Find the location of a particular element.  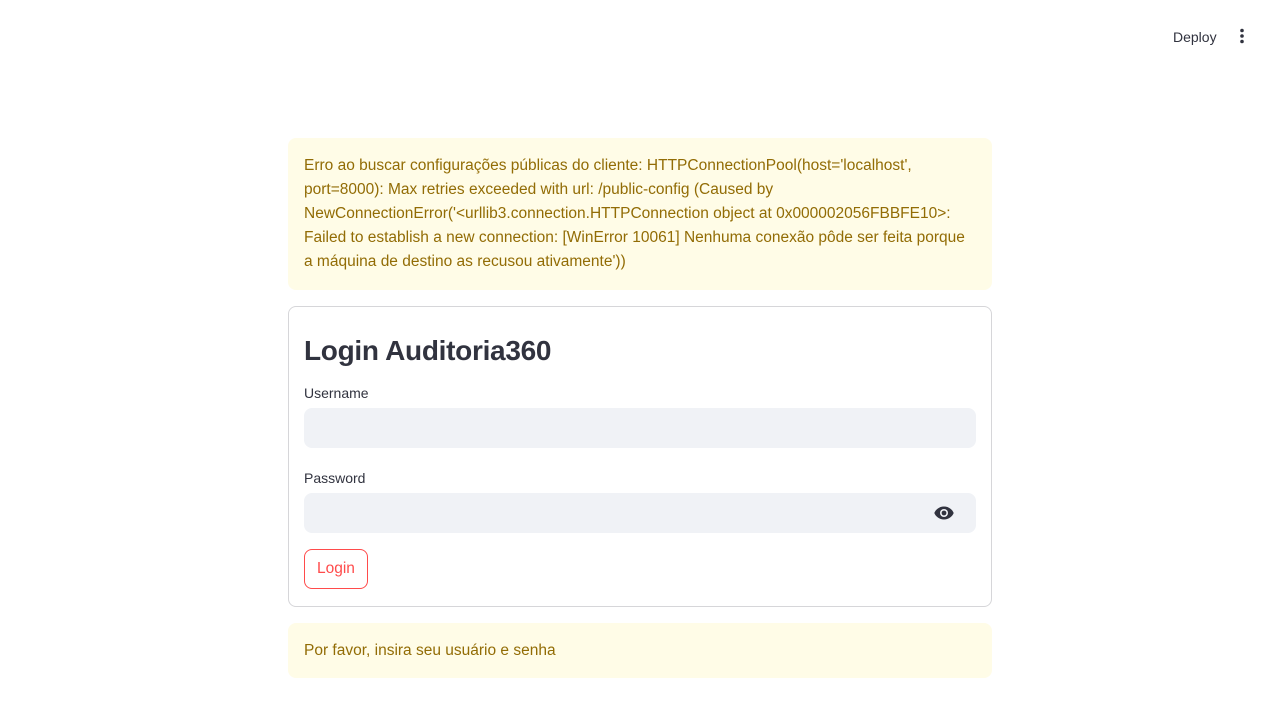

main-menu-button is located at coordinates (1242, 36).